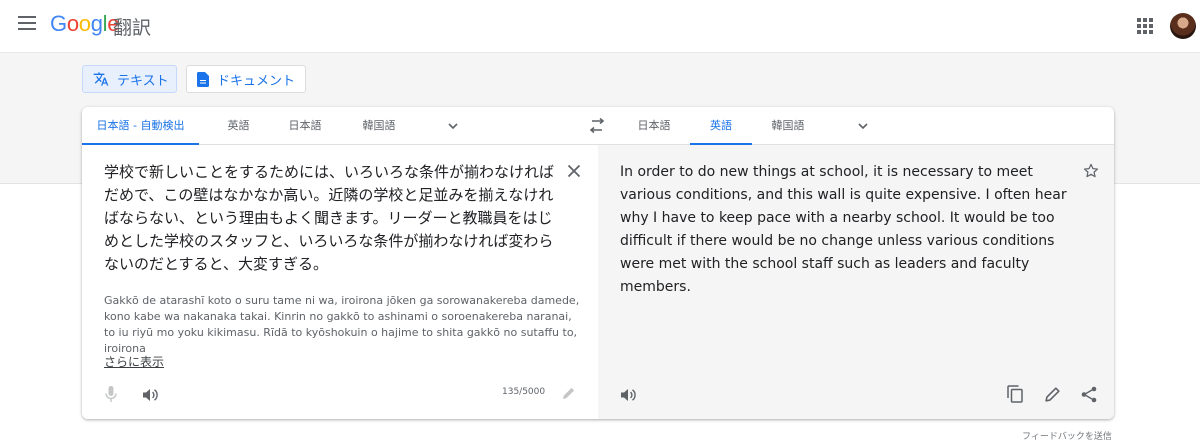  I want to click on document-icon, so click(203, 79).